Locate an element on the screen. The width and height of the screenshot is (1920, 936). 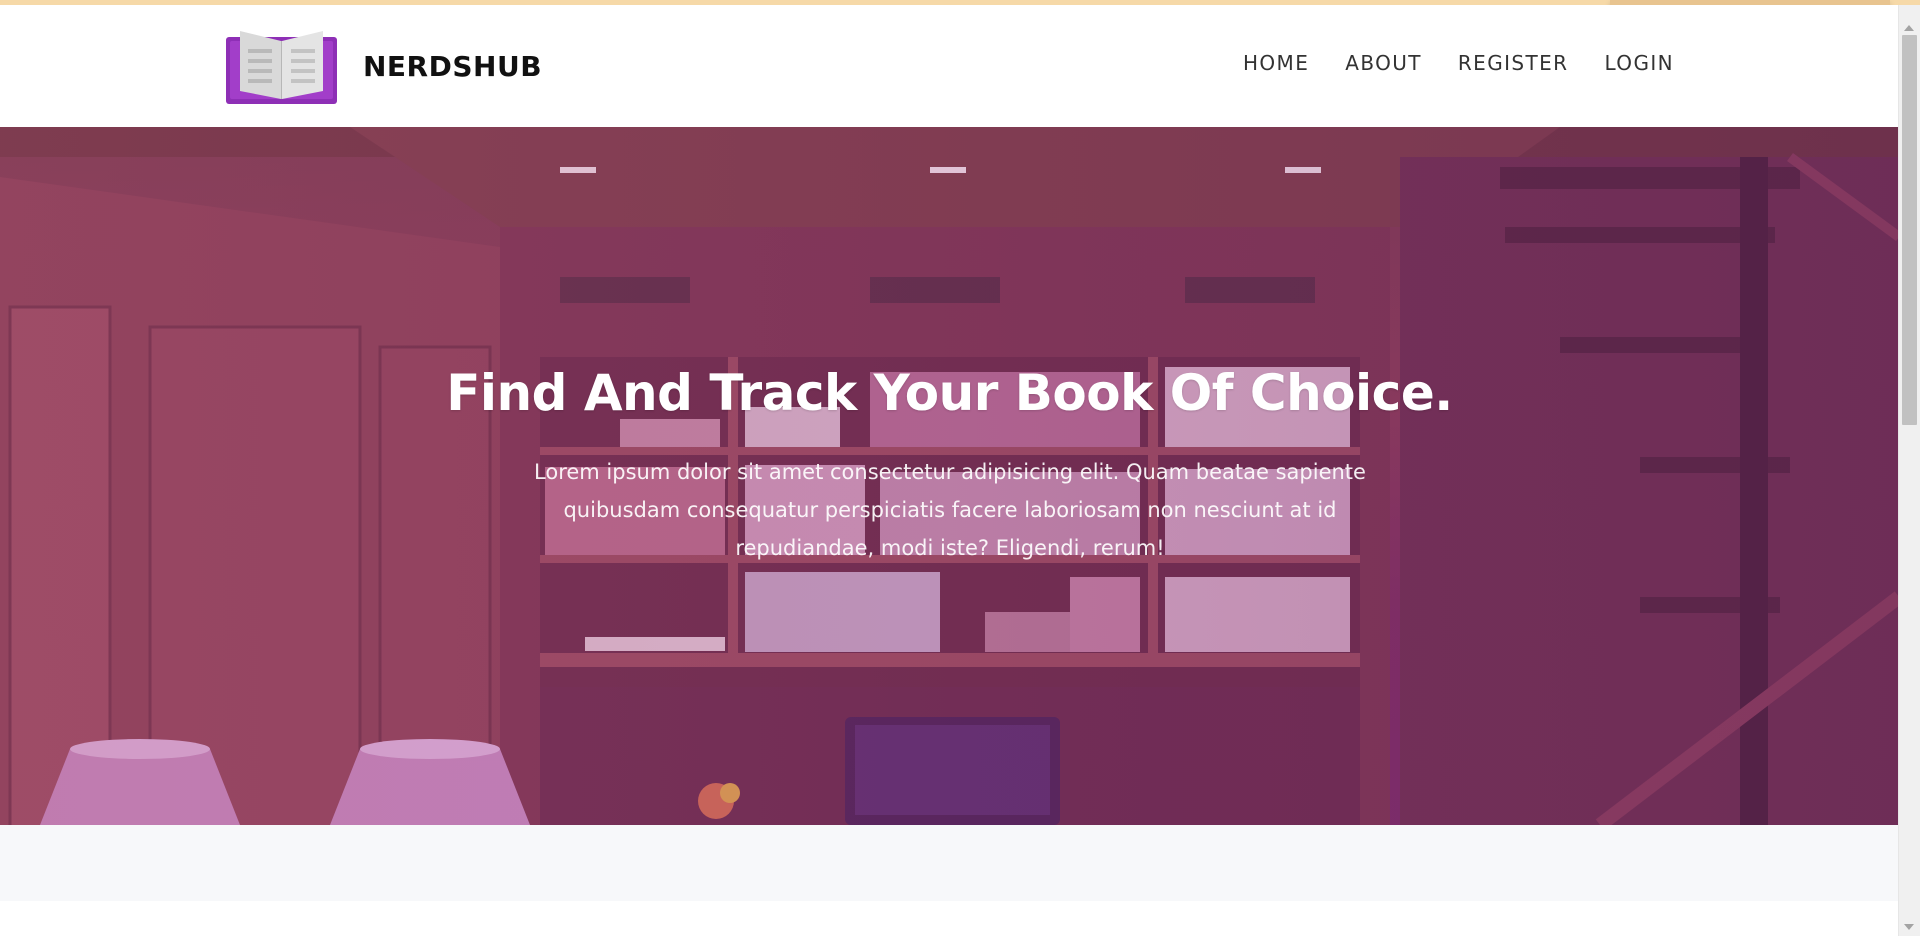
brand: NERDSHUB is located at coordinates (384, 66).